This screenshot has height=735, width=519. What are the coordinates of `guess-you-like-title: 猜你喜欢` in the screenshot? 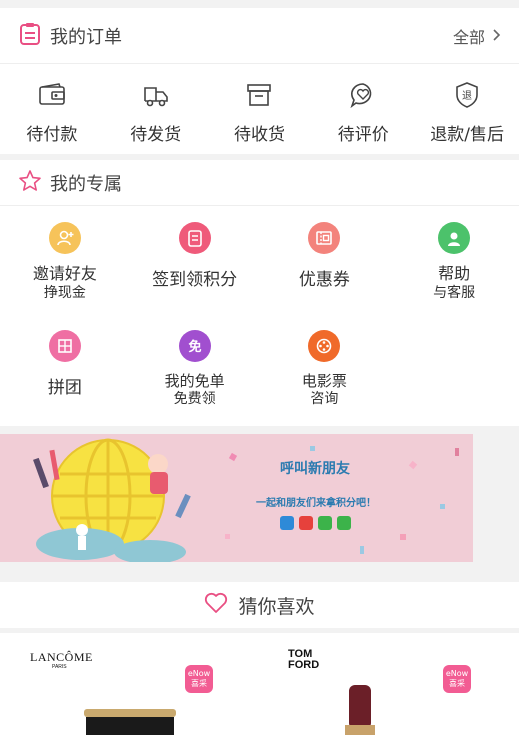 It's located at (276, 606).